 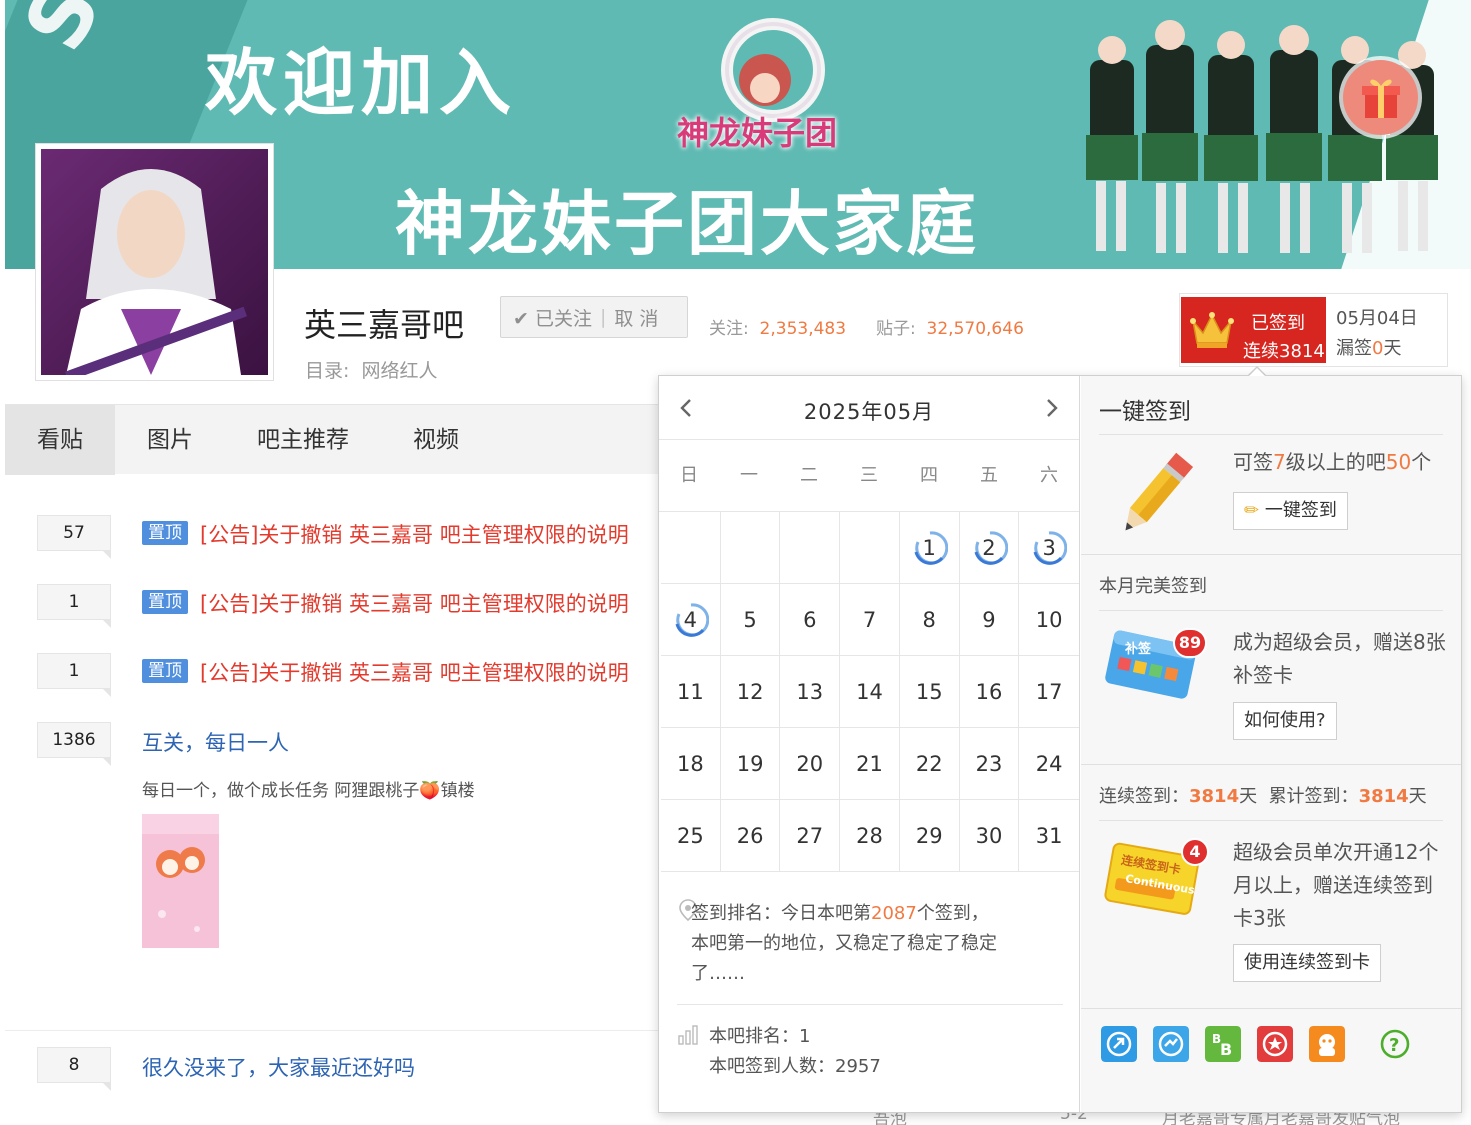 What do you see at coordinates (170, 440) in the screenshot?
I see `tab-pictures: 图片` at bounding box center [170, 440].